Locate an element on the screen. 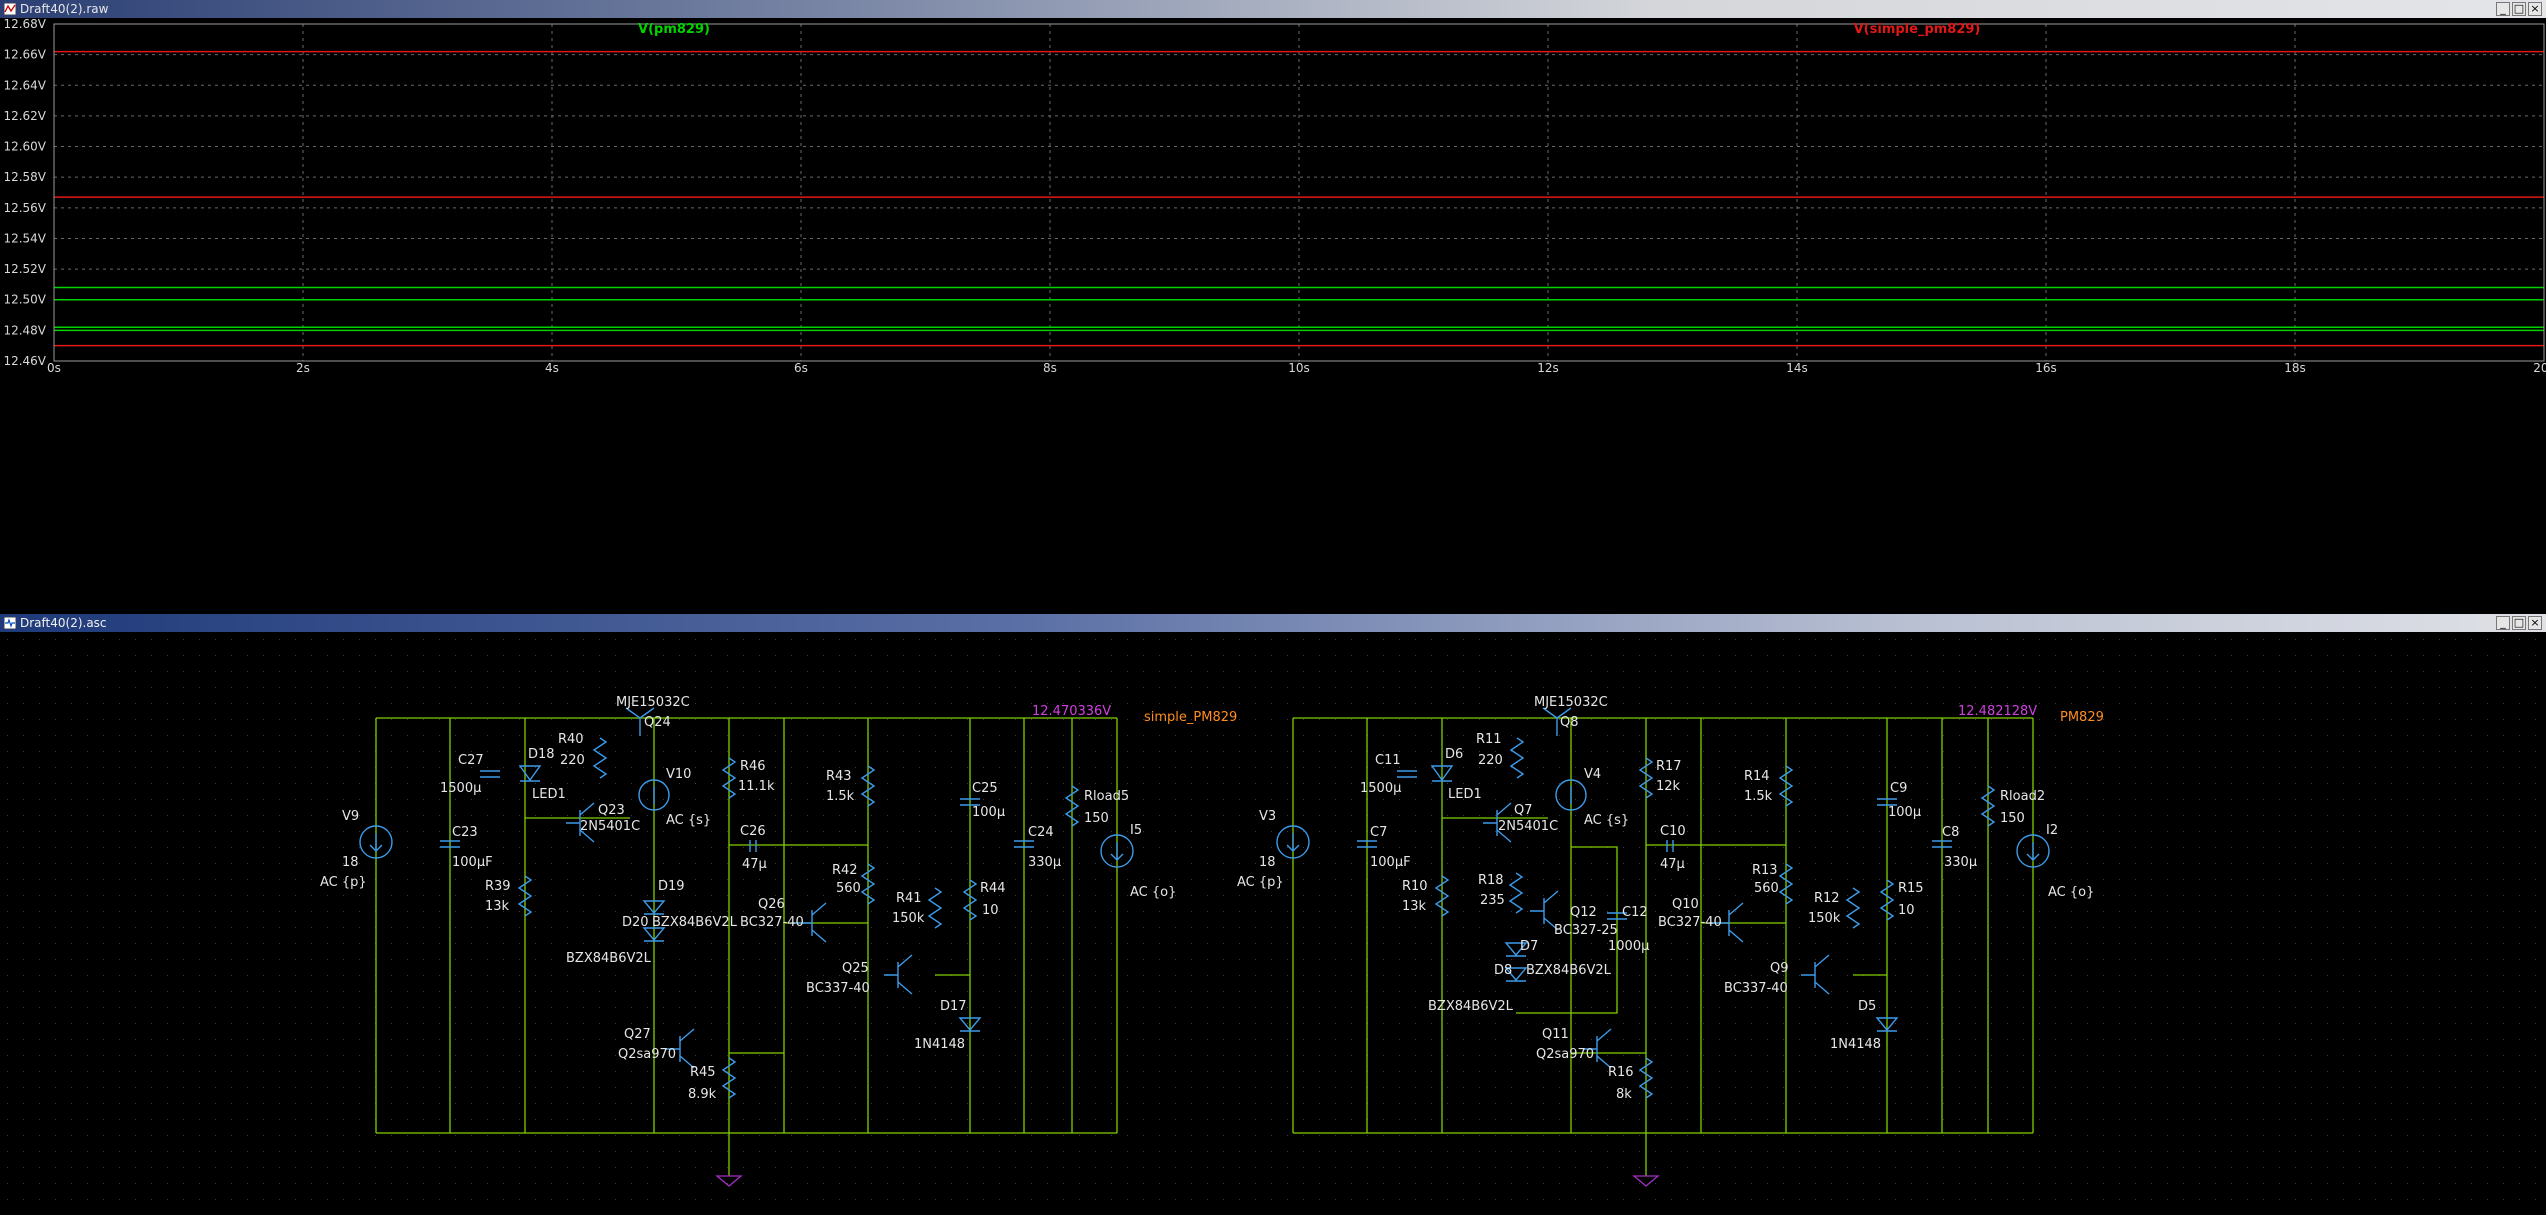 The width and height of the screenshot is (2546, 1215). svg-text: I5 is located at coordinates (1136, 830).